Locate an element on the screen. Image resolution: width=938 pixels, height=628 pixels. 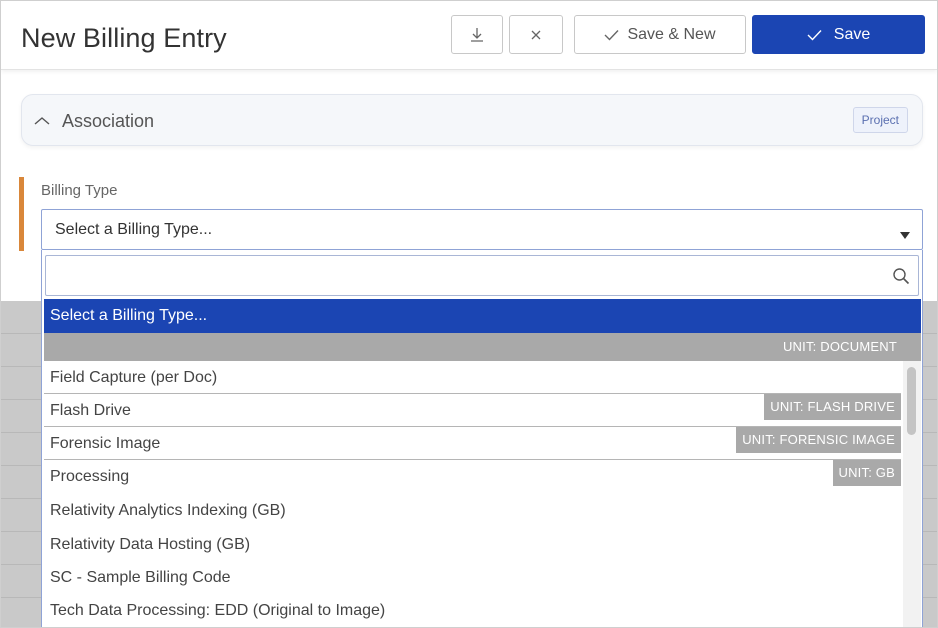
list-item: Field Capture (per Doc) is located at coordinates (472, 377).